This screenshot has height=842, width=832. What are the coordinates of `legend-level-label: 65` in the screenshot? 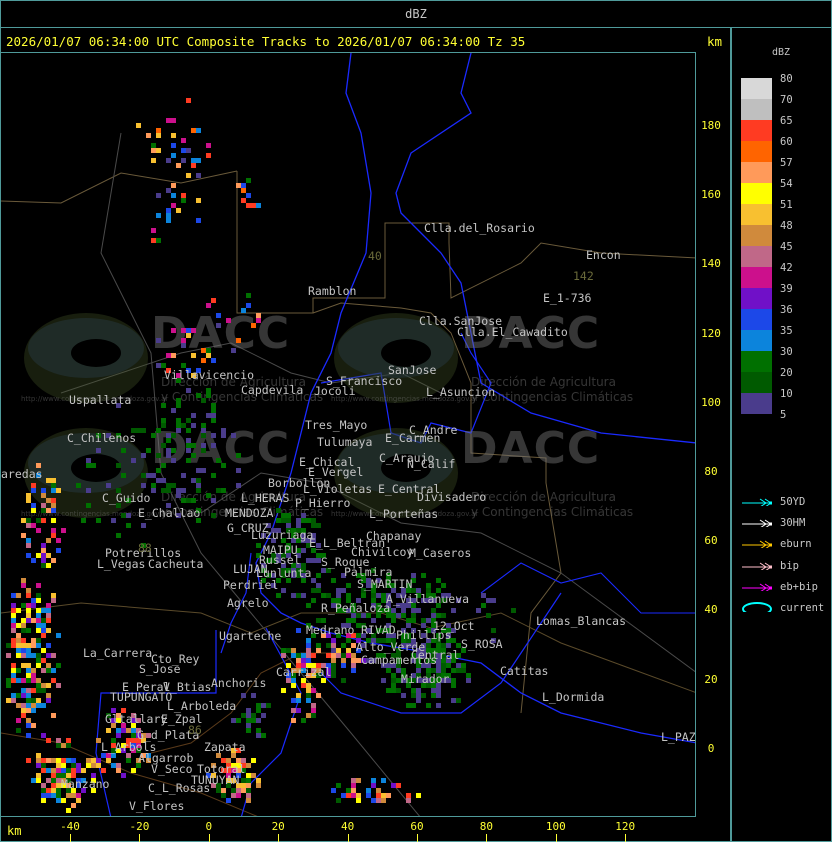 It's located at (786, 121).